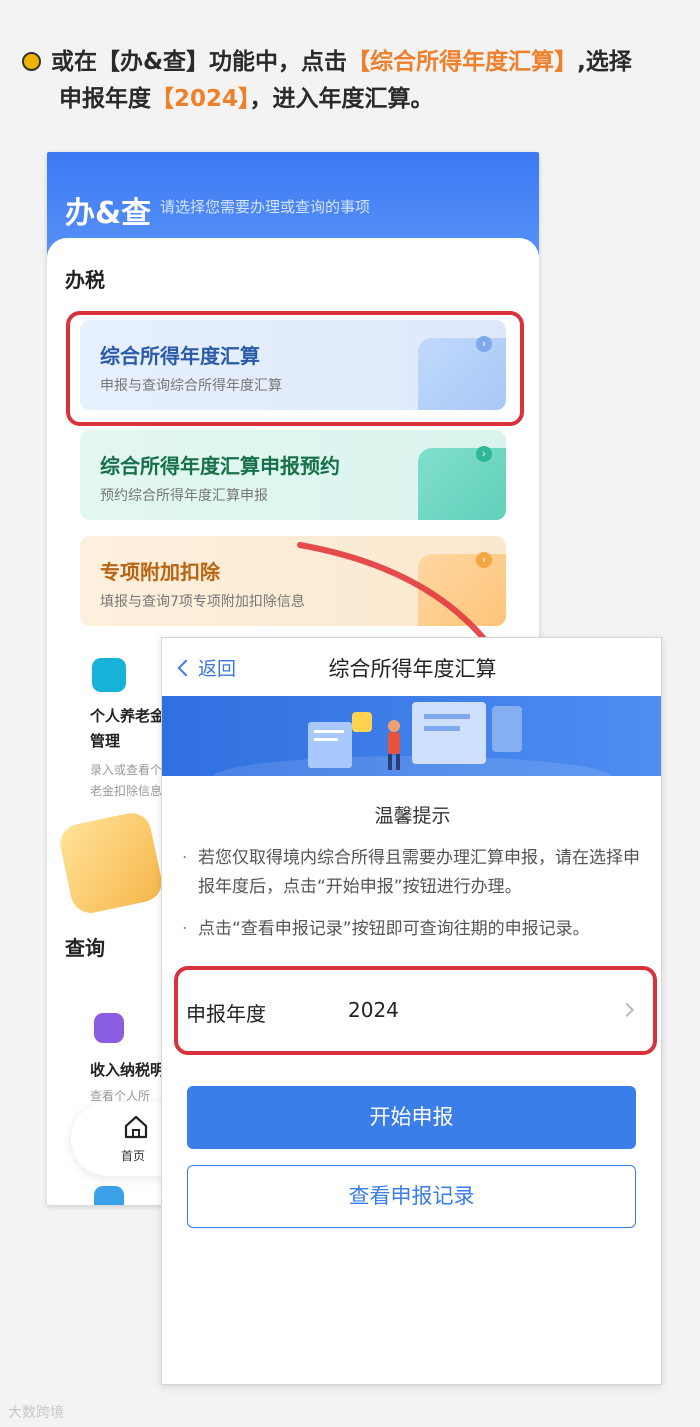 The image size is (700, 1427). I want to click on tips-title: 温馨提示, so click(412, 816).